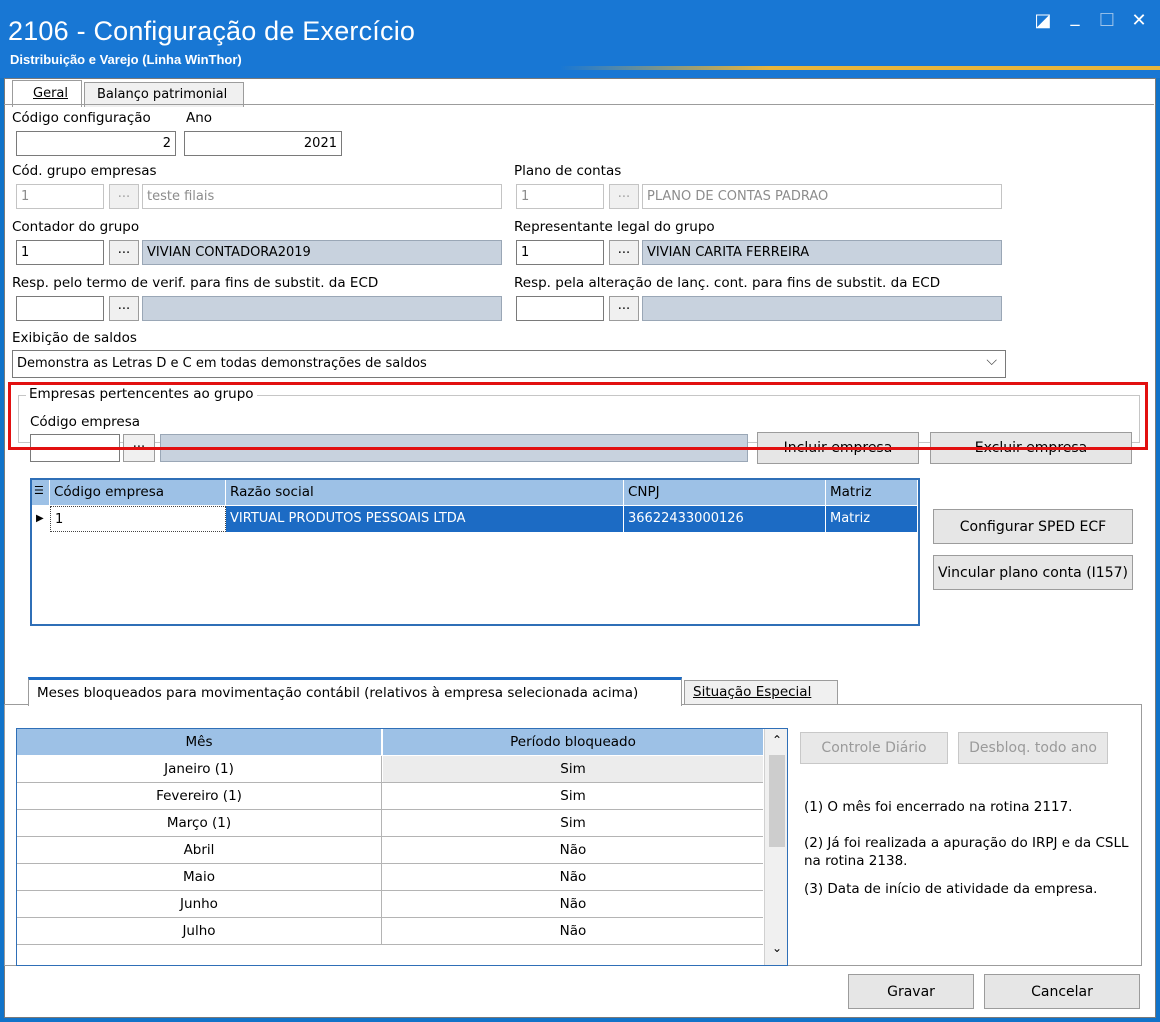 The image size is (1160, 1022). What do you see at coordinates (199, 904) in the screenshot?
I see `cell-mes: Junho` at bounding box center [199, 904].